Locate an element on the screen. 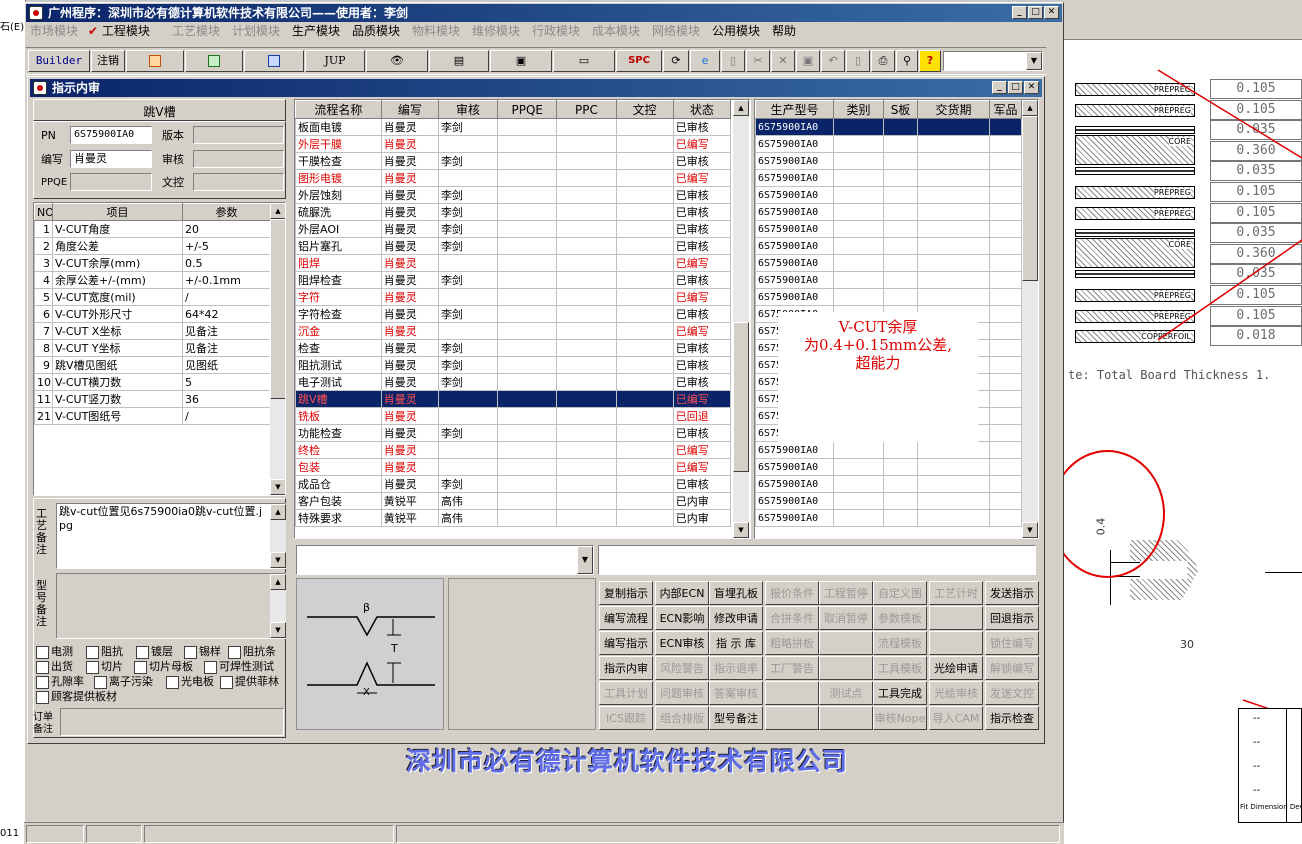  flow-row: 铣板 肖曼灵 已回退 is located at coordinates (513, 416).